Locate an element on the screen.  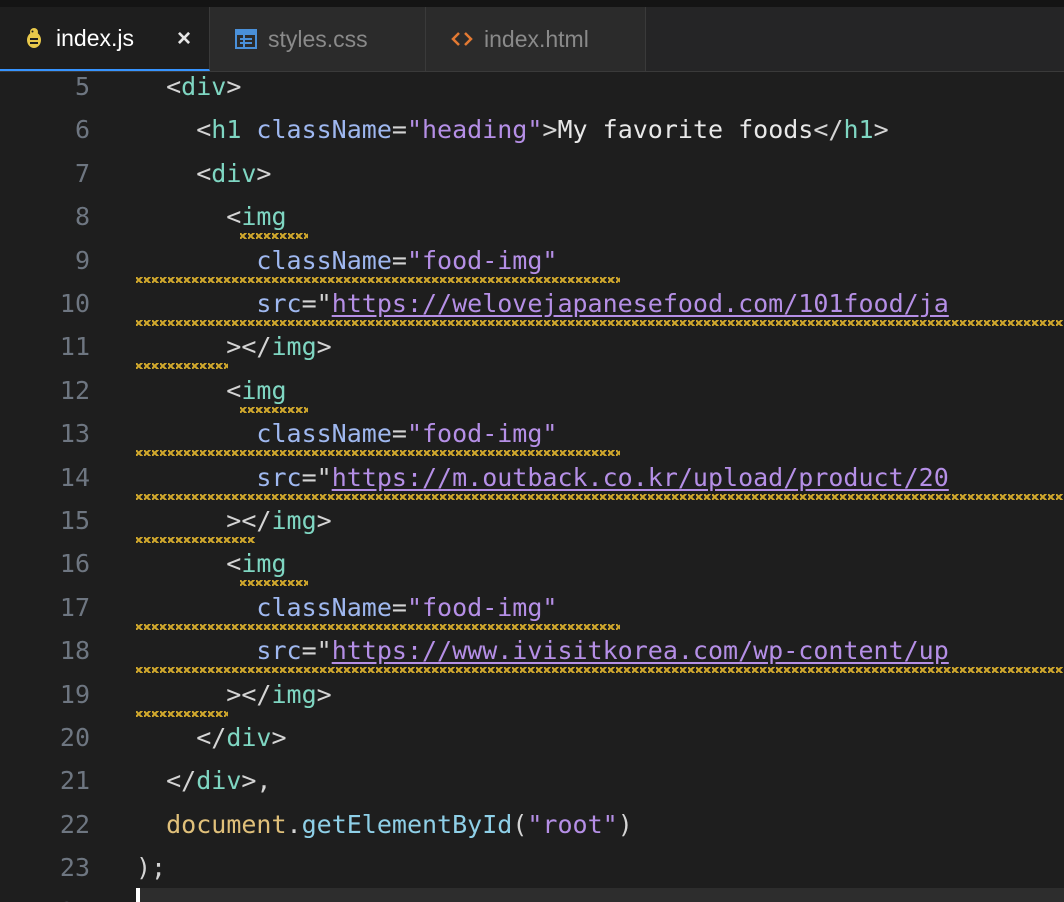
code-token: getElementById is located at coordinates (407, 824).